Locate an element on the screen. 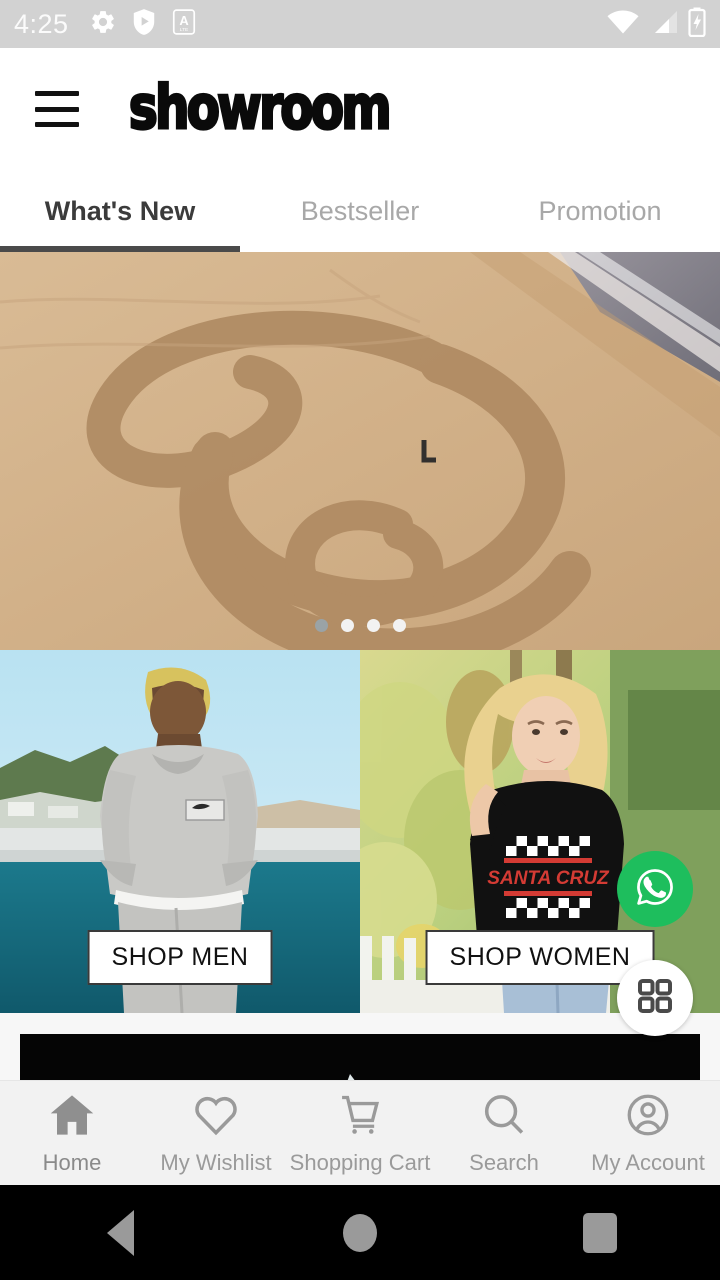  whatsapp-fab is located at coordinates (655, 889).